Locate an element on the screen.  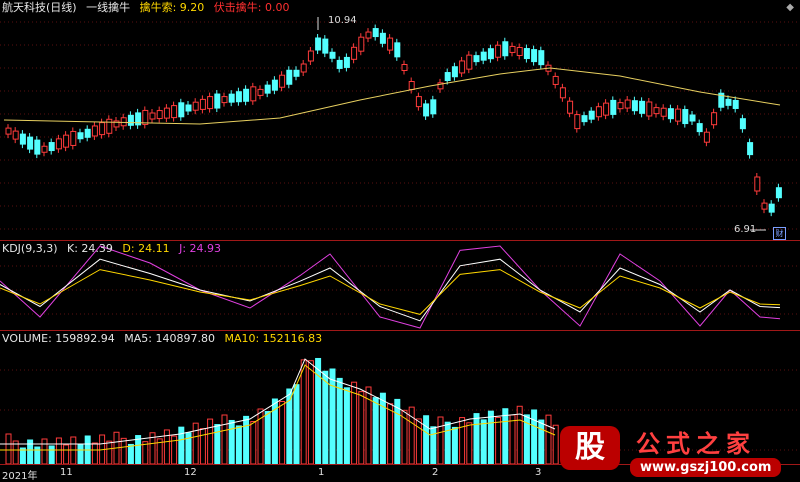
kdj-header: KDJ(9,3,3) K: 24.39 D: 24.11 J: 24.93 is located at coordinates (114, 248).